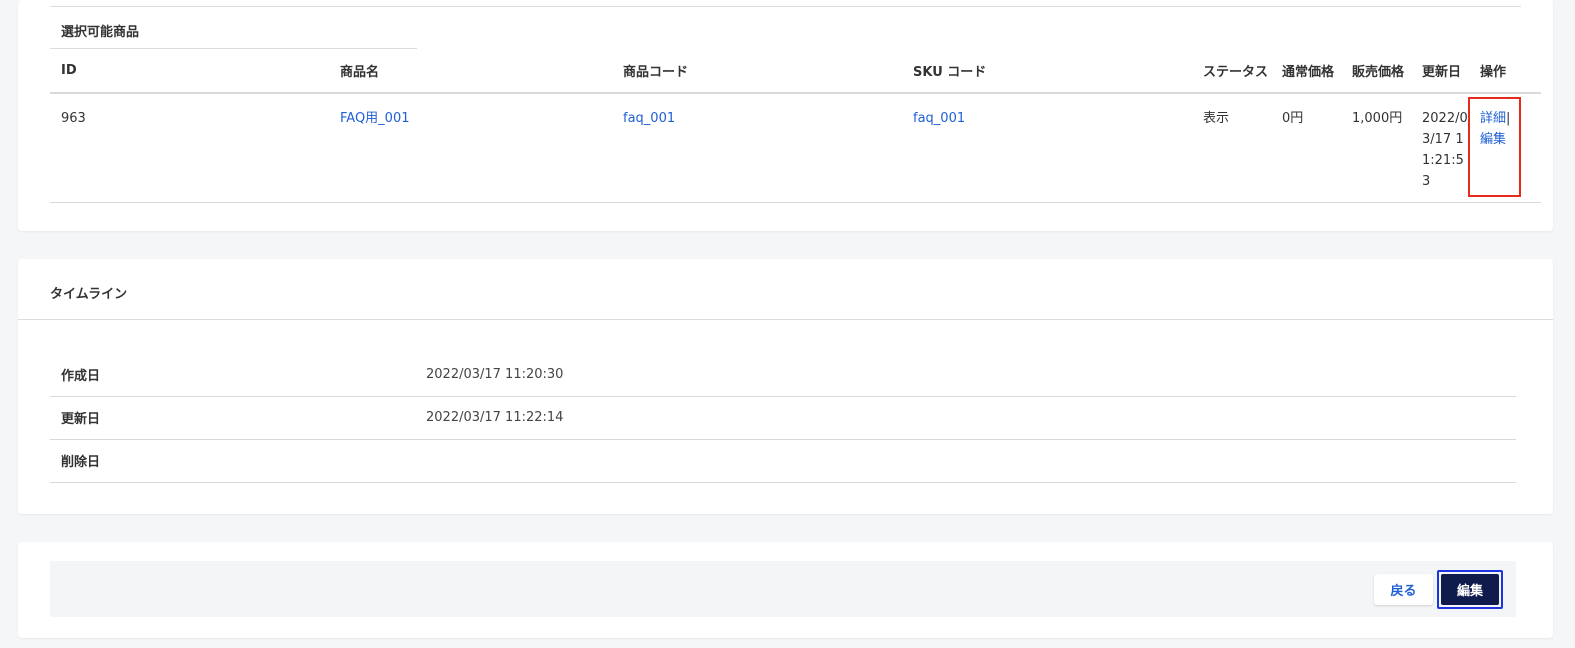  I want to click on column-header-regular-price: 通常価格, so click(1306, 71).